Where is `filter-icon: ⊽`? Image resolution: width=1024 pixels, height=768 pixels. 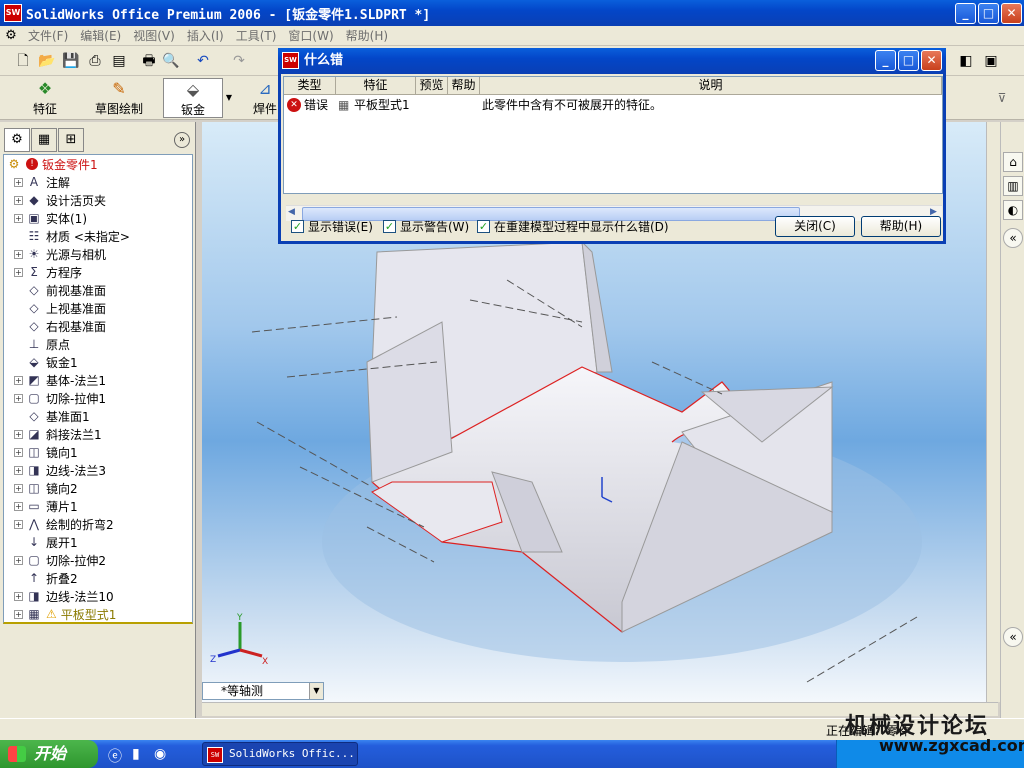
filter-icon: ⊽ is located at coordinates (1002, 98).